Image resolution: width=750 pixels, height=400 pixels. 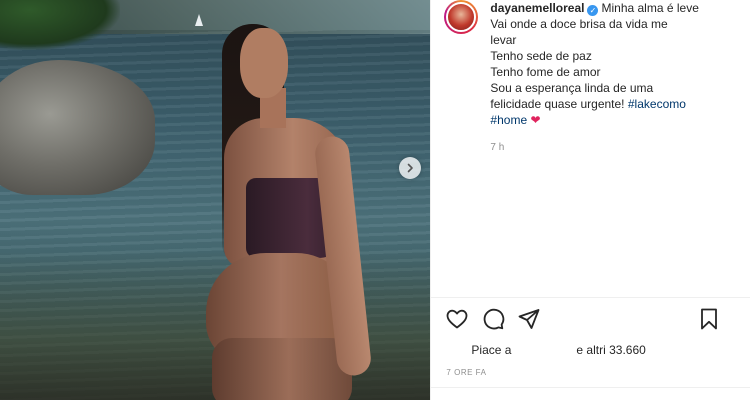 I want to click on comment-button, so click(x=493, y=319).